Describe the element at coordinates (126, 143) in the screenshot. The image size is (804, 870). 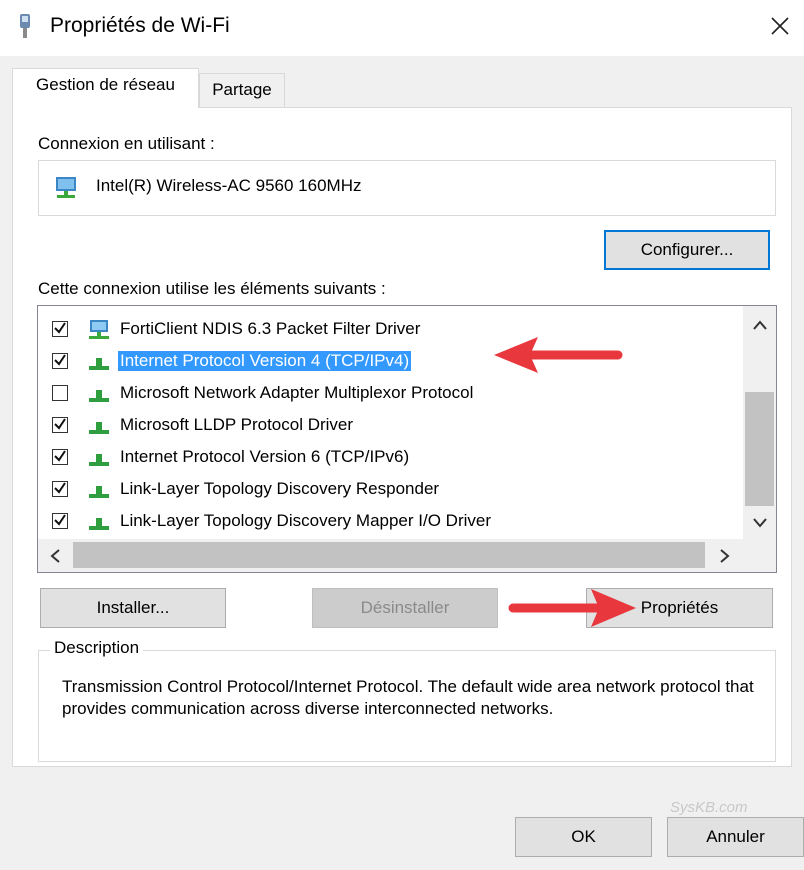
I see `connection-label: Connexion en utilisant :` at that location.